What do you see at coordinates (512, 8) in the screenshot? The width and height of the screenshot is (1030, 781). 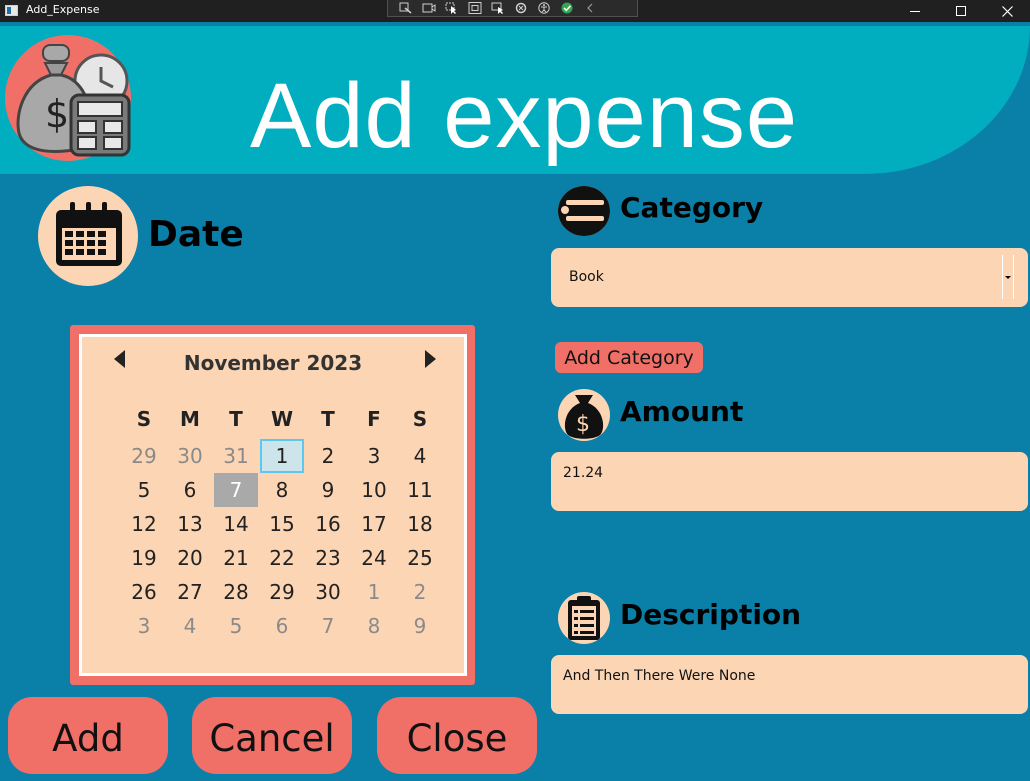 I see `xaml-debug-toolbar` at bounding box center [512, 8].